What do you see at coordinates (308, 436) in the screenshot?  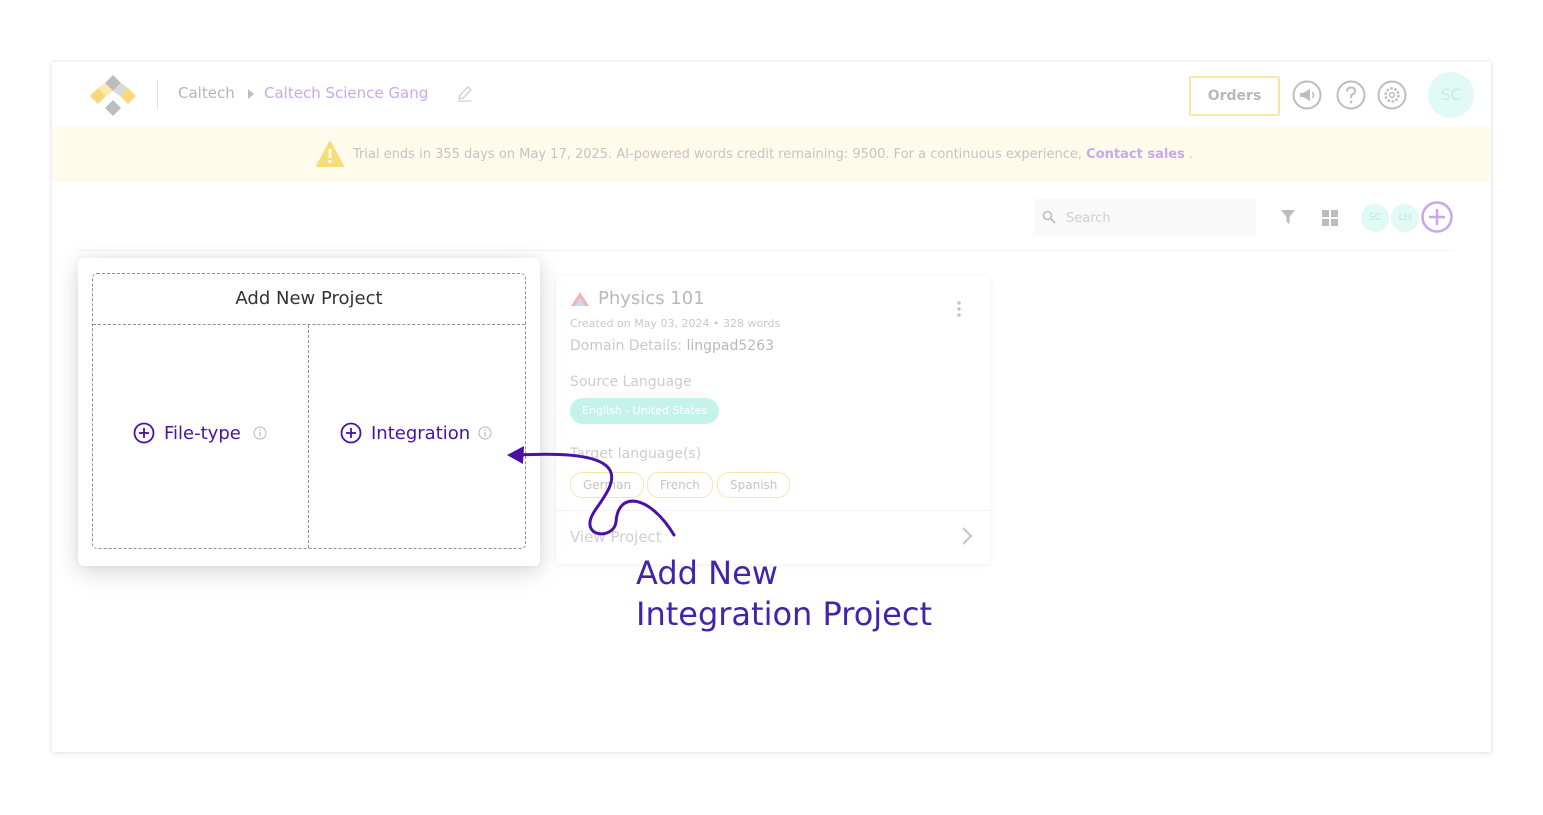 I see `popup-divider` at bounding box center [308, 436].